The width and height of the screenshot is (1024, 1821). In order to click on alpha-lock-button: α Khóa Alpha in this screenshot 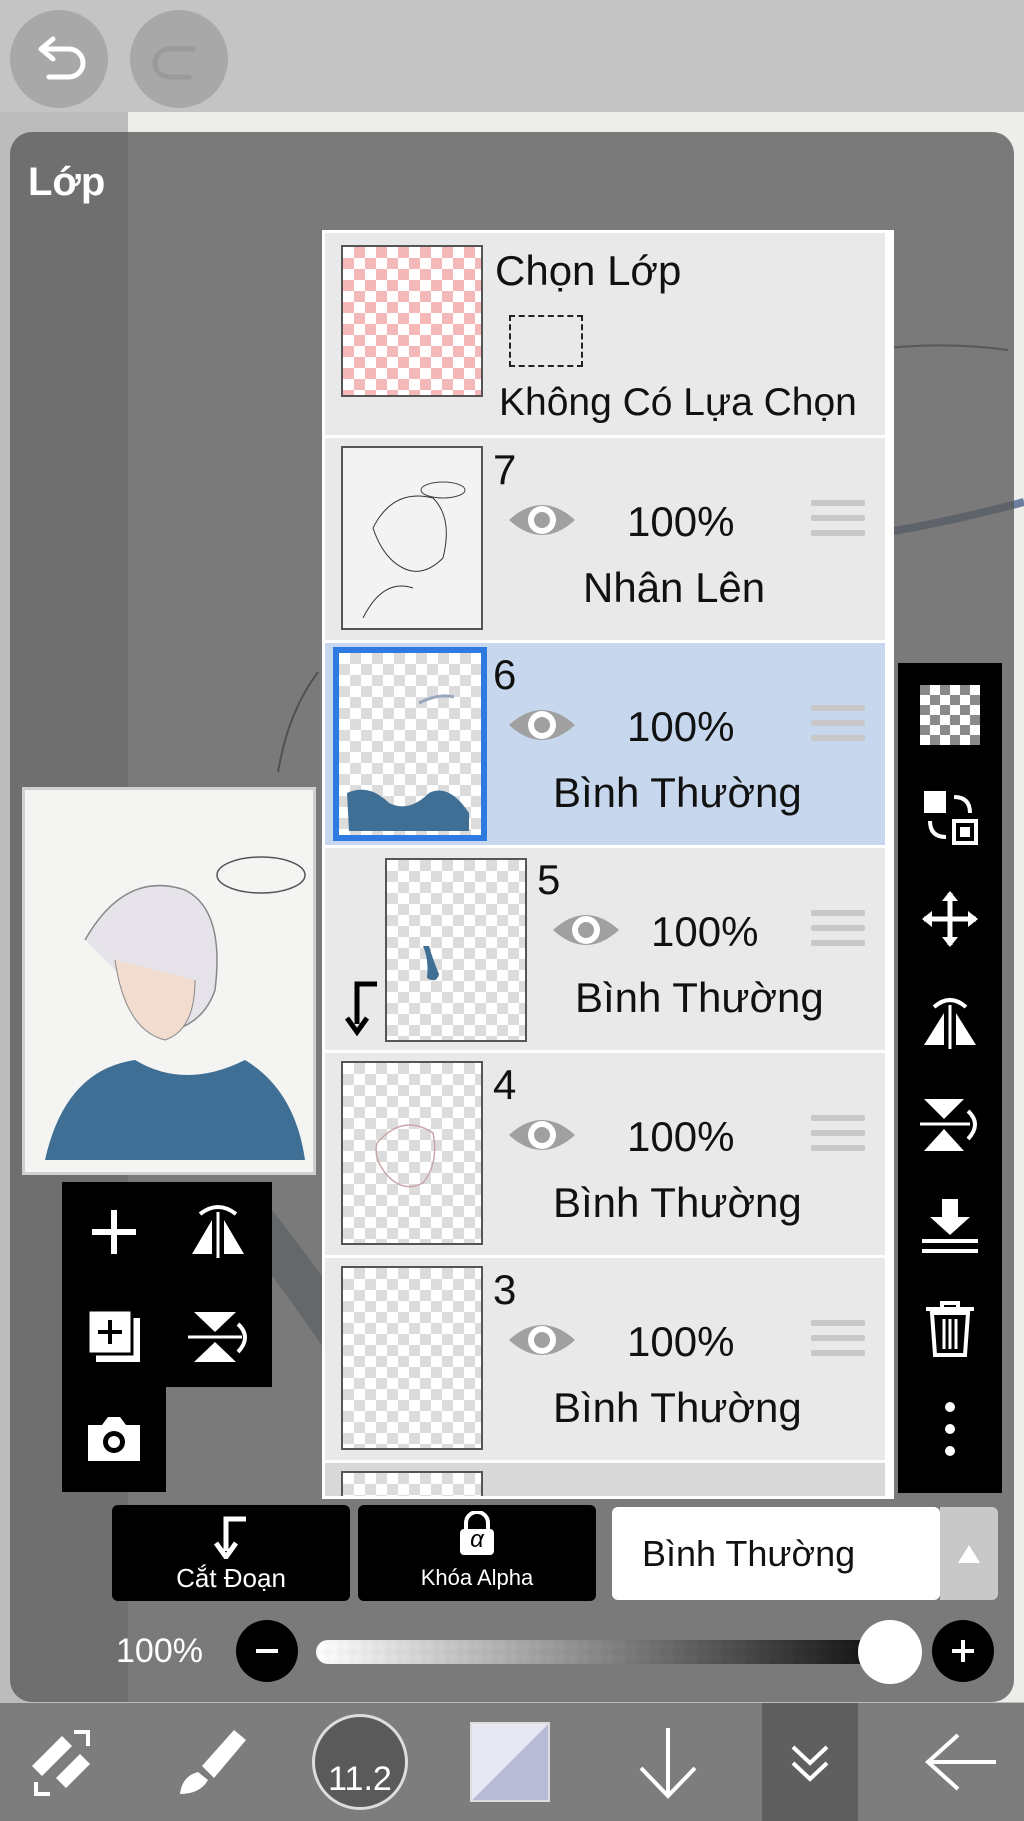, I will do `click(477, 1553)`.